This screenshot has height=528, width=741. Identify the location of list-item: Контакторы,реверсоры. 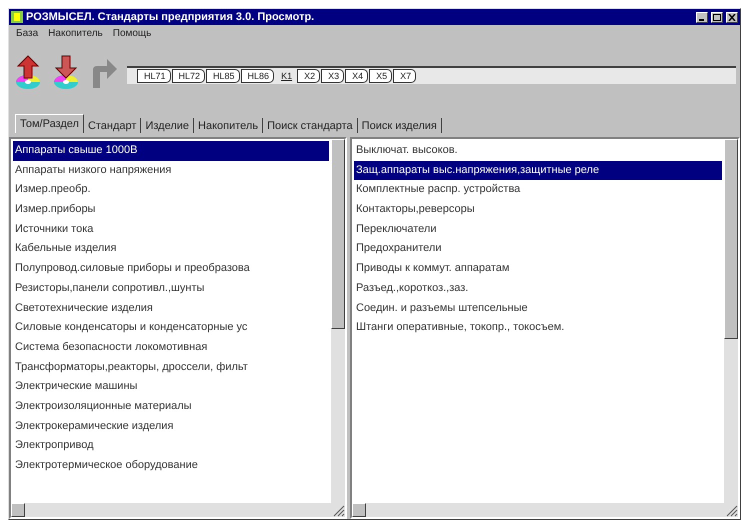
(538, 210).